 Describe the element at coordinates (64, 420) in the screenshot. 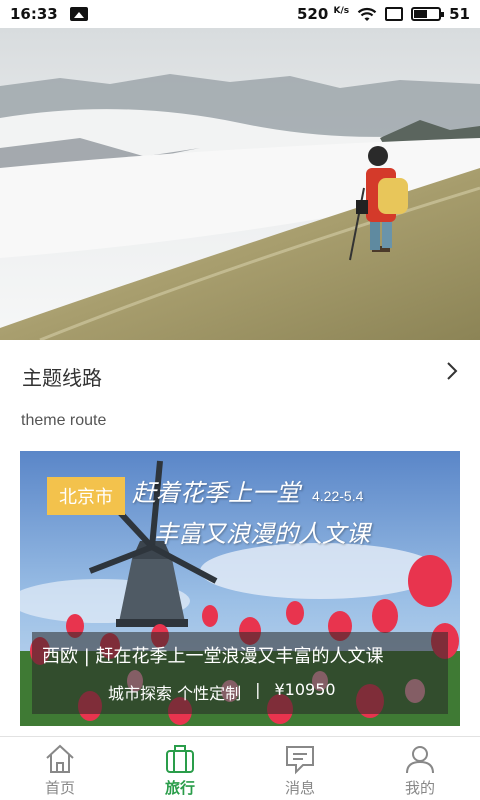

I see `section-subtitle: theme route` at that location.